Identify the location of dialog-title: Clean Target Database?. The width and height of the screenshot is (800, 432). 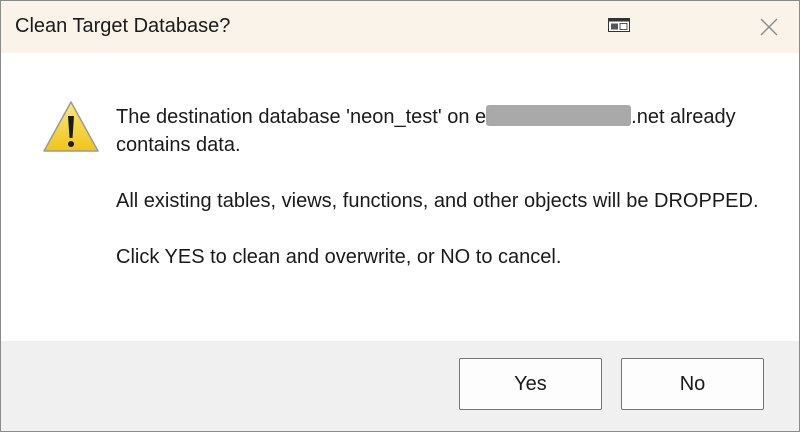
(123, 26).